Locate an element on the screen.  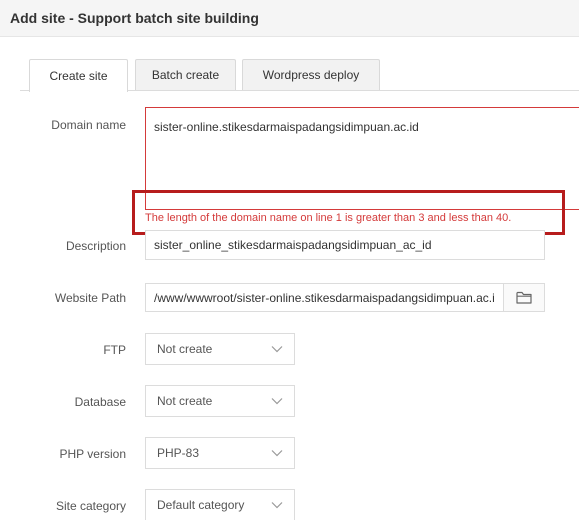
php-version-selected: PHP-83 is located at coordinates (178, 453).